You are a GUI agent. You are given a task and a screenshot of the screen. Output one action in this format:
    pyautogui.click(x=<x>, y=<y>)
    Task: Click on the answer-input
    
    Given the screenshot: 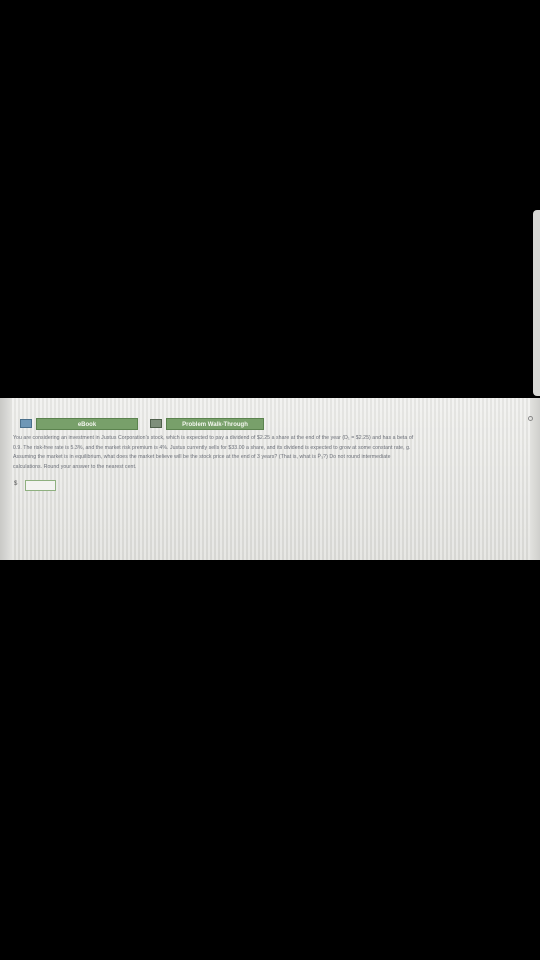 What is the action you would take?
    pyautogui.click(x=40, y=485)
    